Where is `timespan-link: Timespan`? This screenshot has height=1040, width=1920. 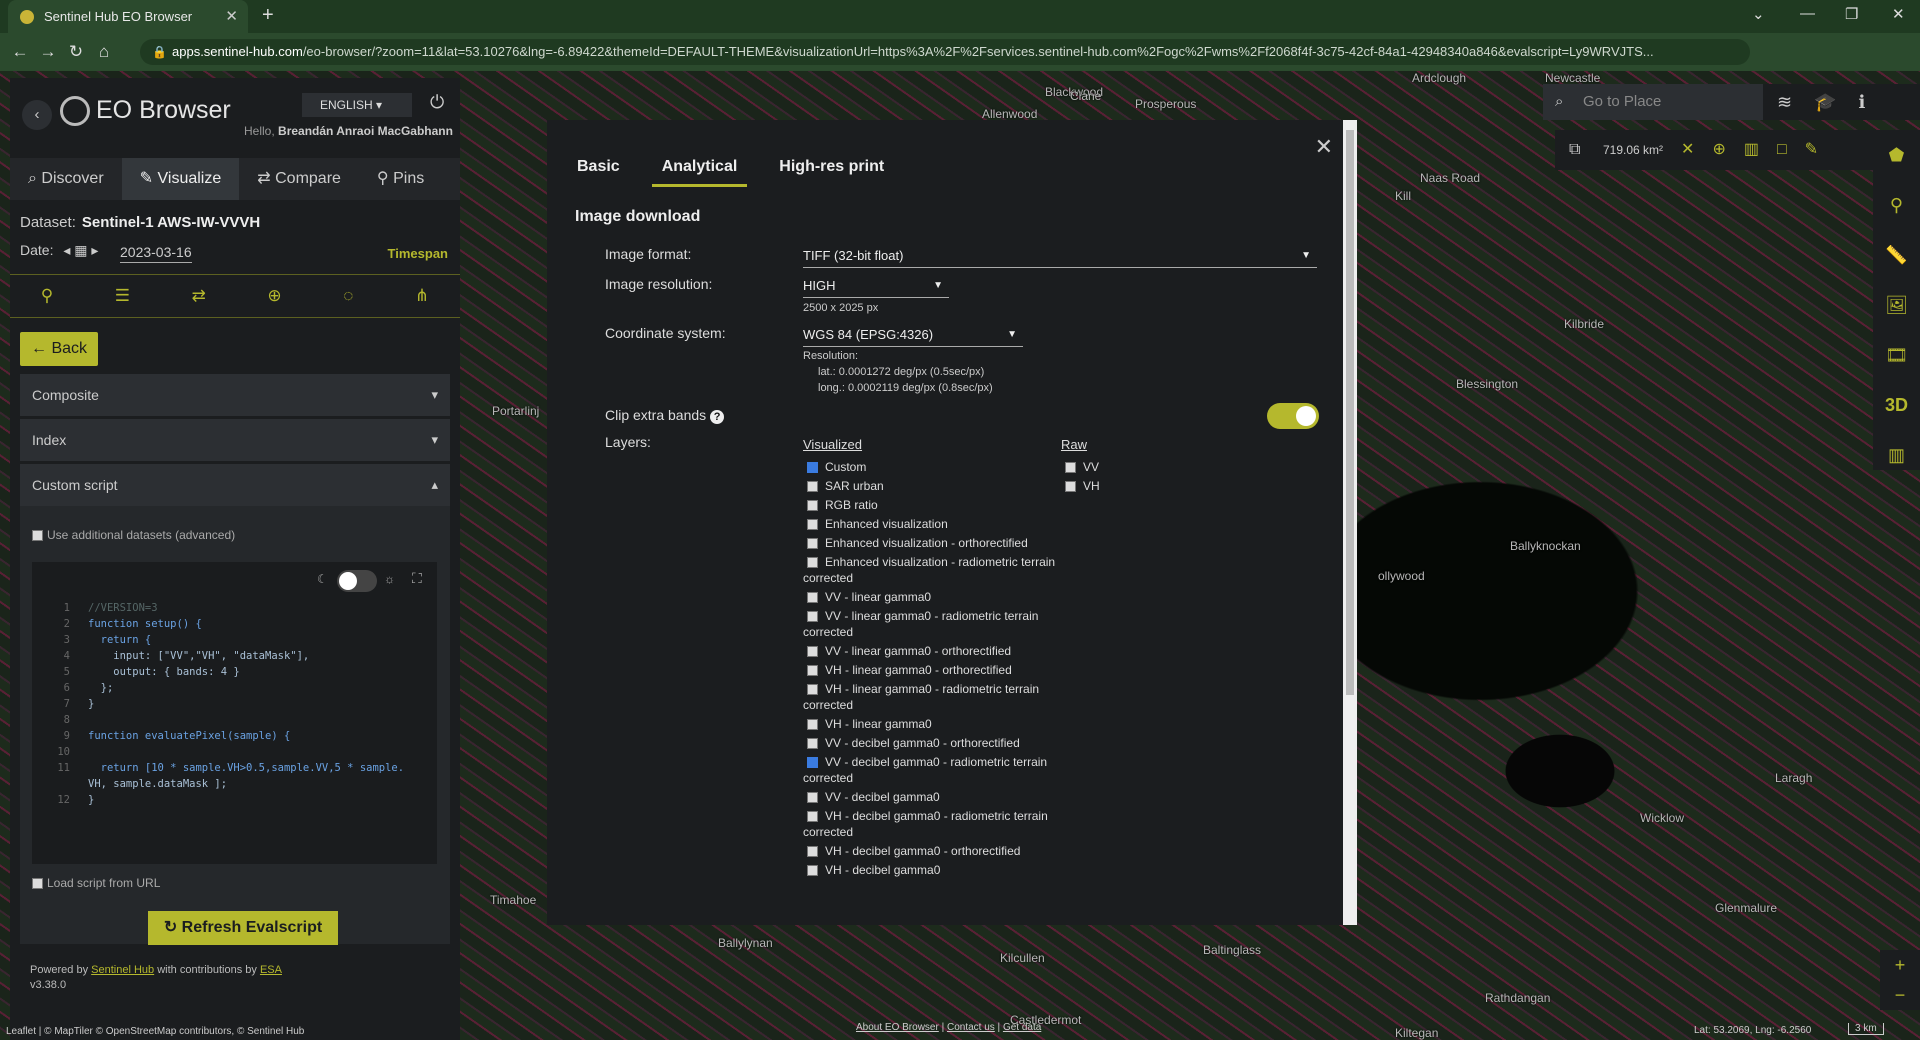 timespan-link: Timespan is located at coordinates (418, 253).